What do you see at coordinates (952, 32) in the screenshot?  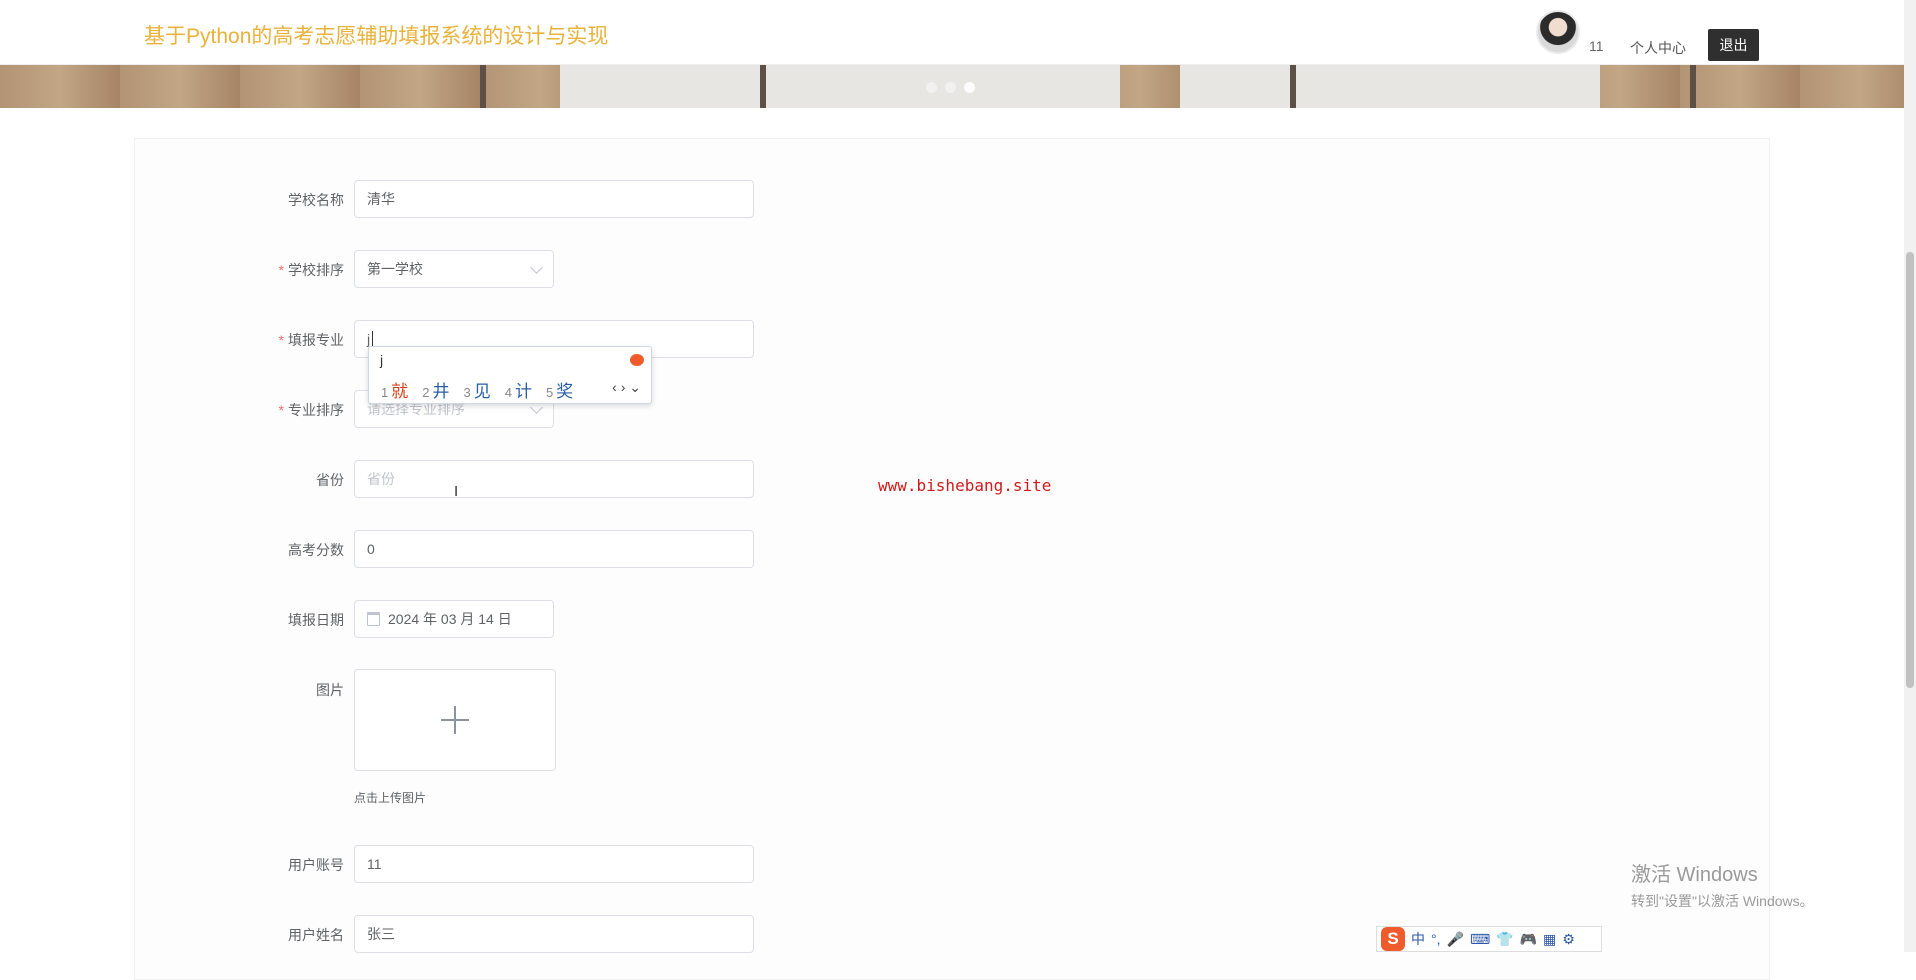 I see `top-header: 基于Python的高考志愿辅助填报系统的设计与实现 11 个人中心 退出` at bounding box center [952, 32].